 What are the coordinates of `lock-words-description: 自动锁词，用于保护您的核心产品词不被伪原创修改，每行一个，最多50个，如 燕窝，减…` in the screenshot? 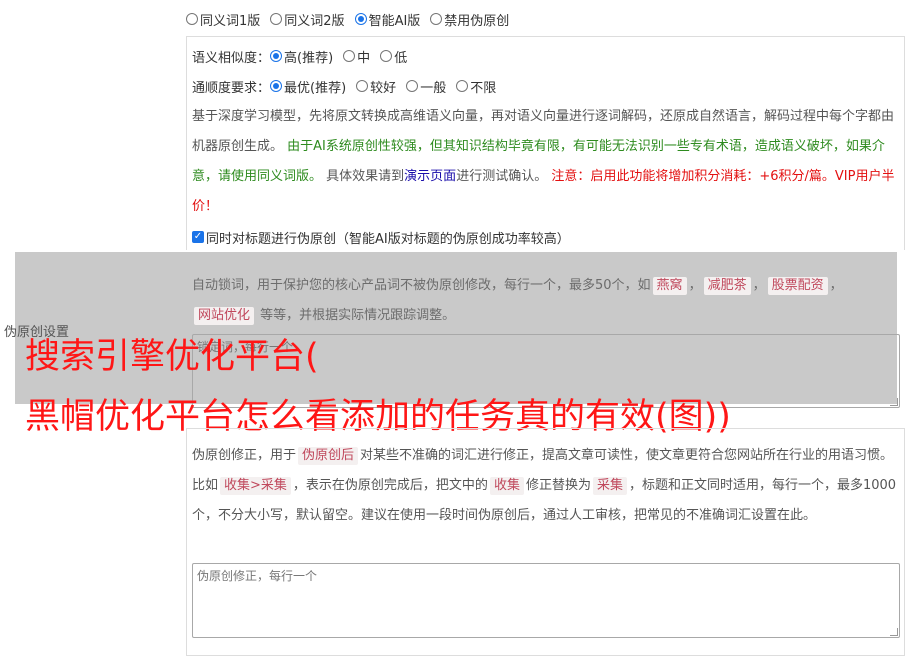 It's located at (517, 301).